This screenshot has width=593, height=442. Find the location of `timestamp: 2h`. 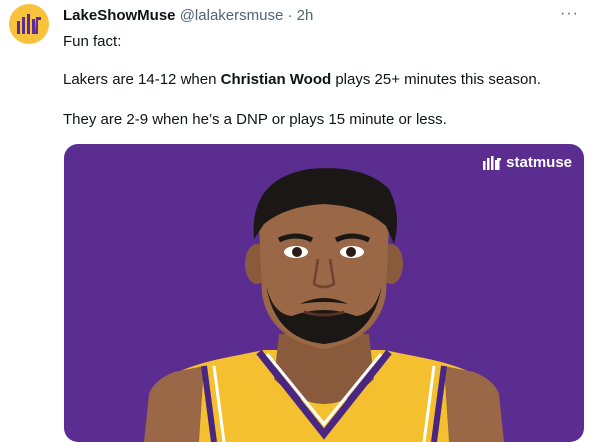

timestamp: 2h is located at coordinates (305, 15).